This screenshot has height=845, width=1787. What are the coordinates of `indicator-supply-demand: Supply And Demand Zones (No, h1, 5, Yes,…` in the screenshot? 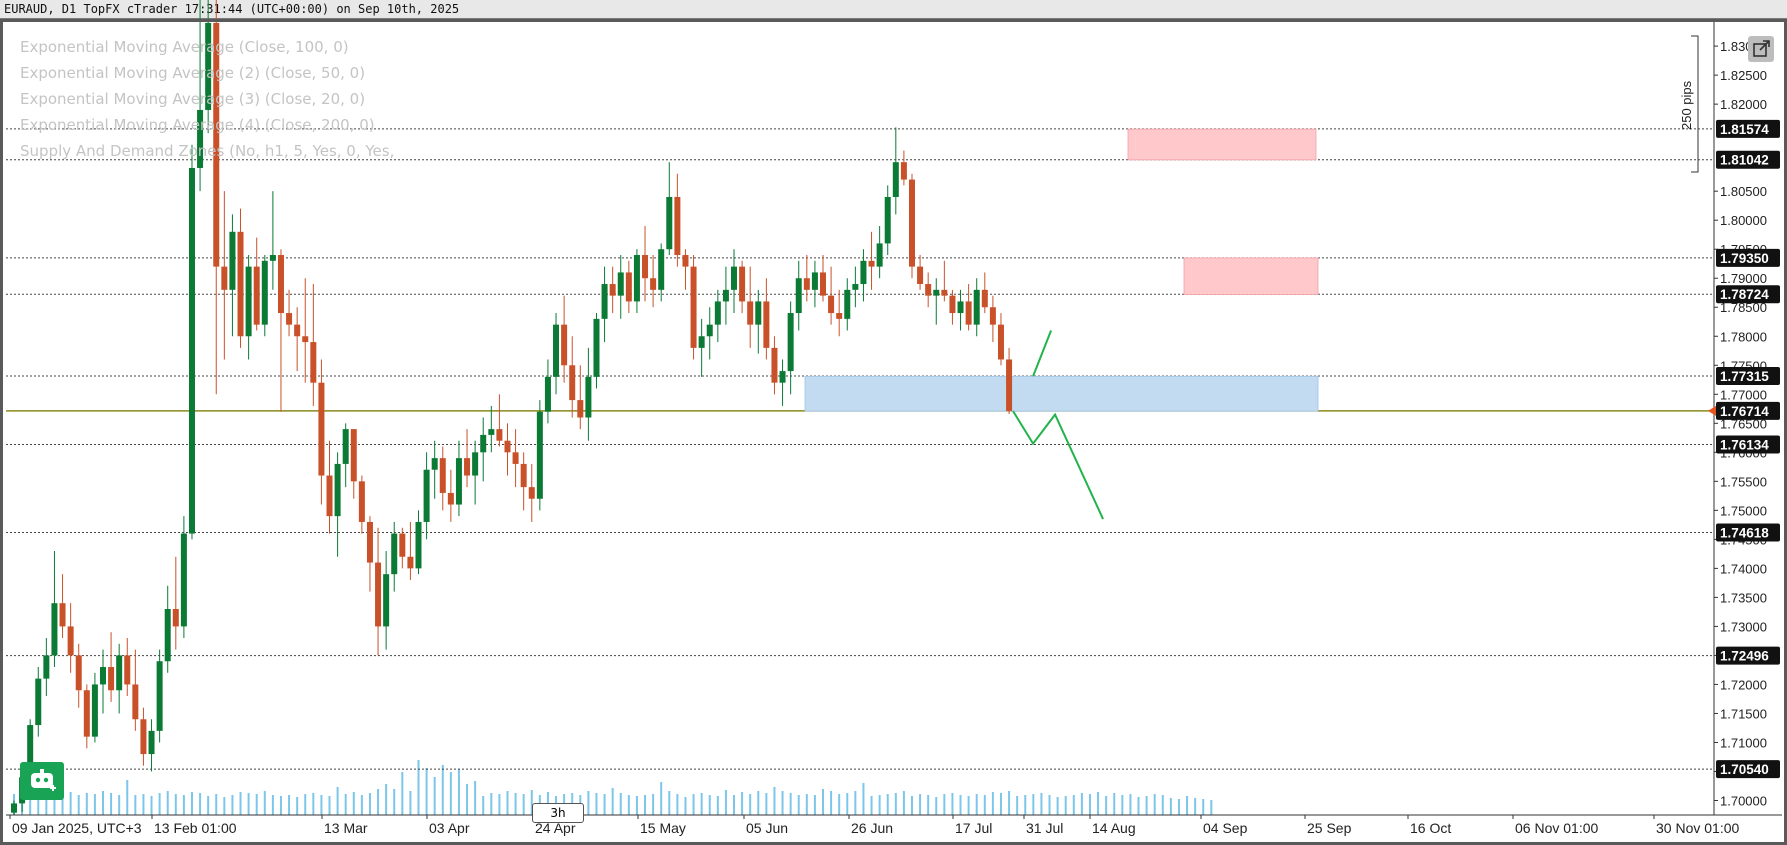 It's located at (207, 151).